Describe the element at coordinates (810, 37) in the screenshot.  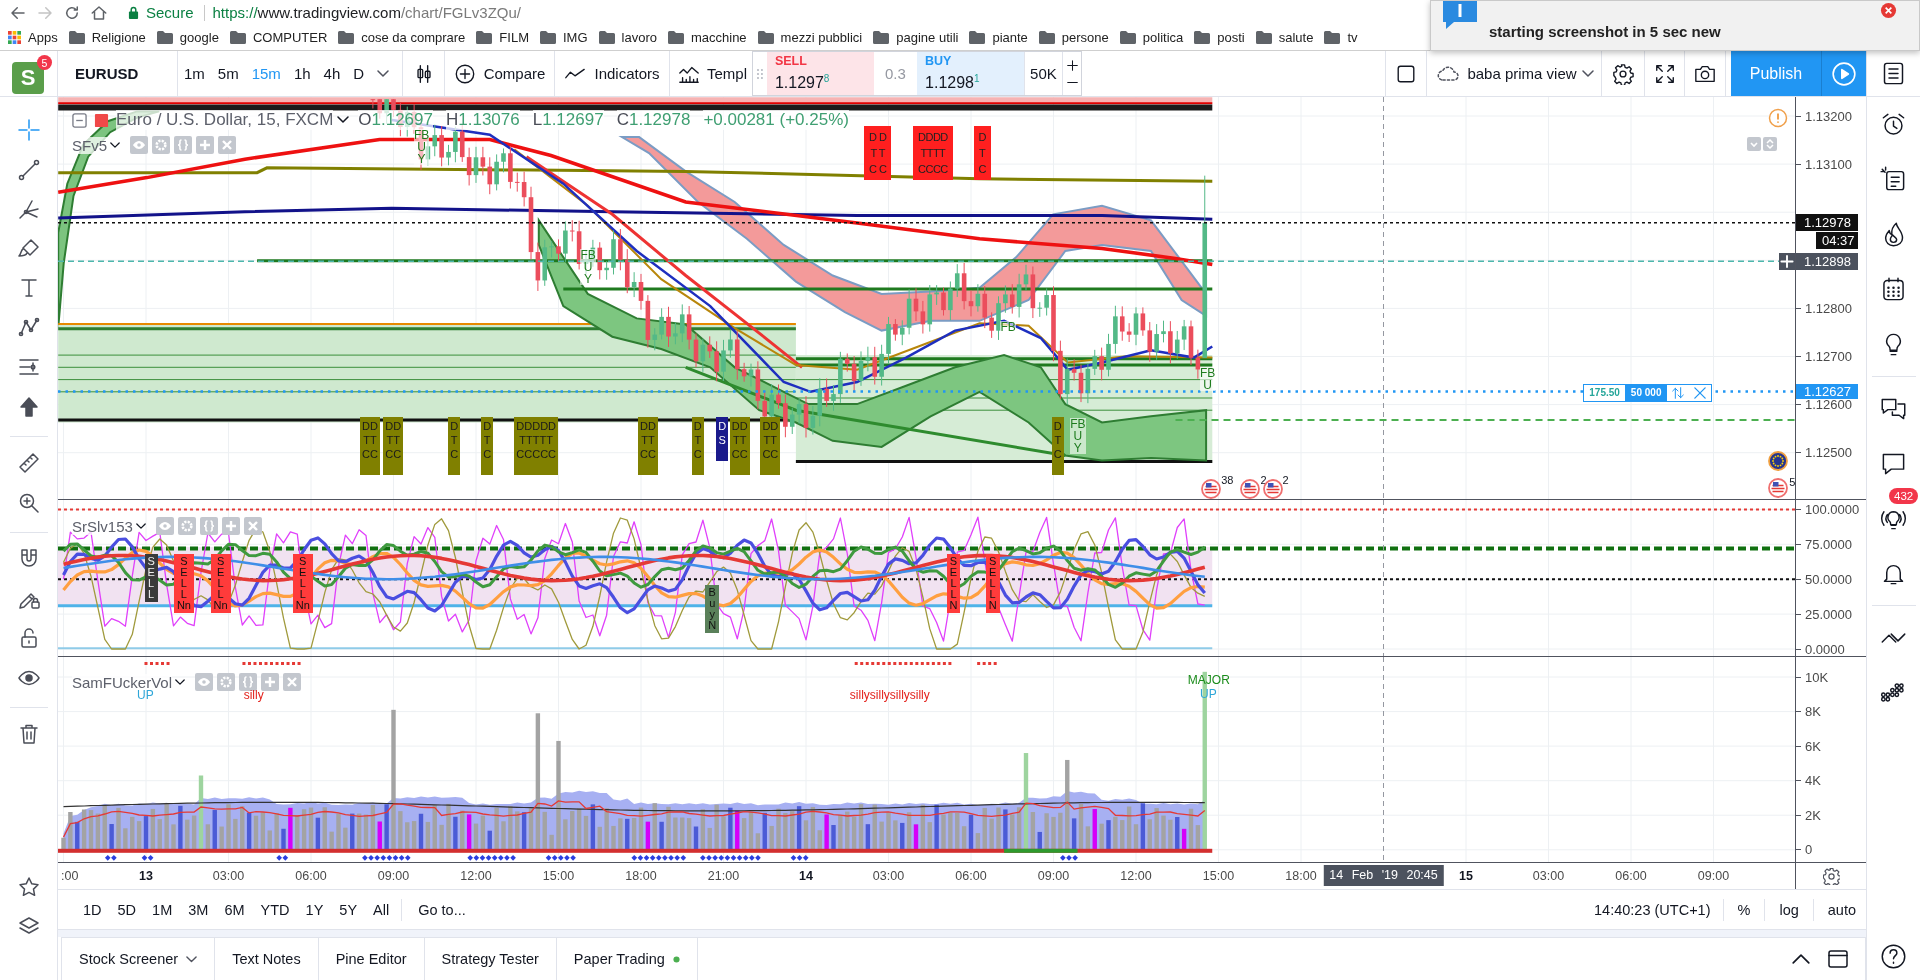
I see `bookmark-folder: mezzi pubblici` at that location.